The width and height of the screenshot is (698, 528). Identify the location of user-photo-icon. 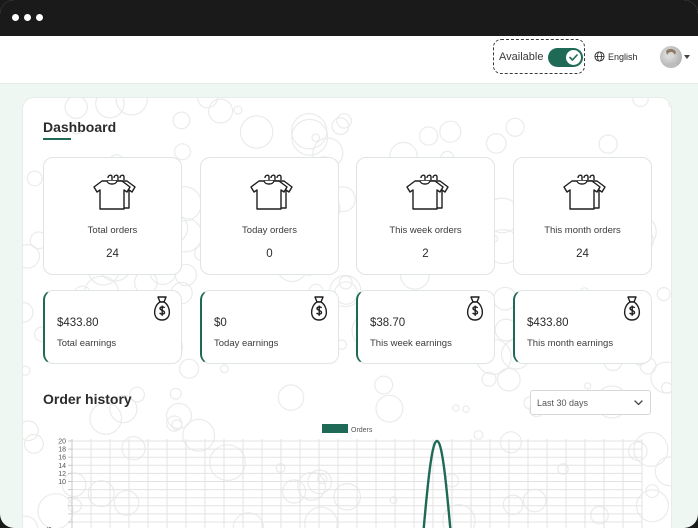
(671, 58).